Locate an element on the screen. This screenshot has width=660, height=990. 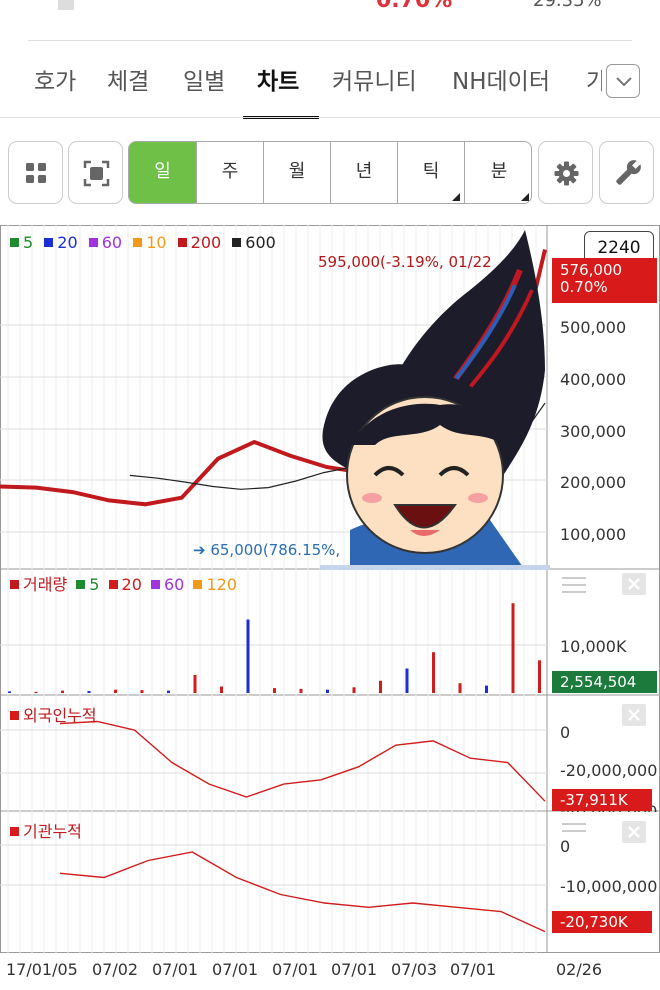
period-day: 일 is located at coordinates (162, 172).